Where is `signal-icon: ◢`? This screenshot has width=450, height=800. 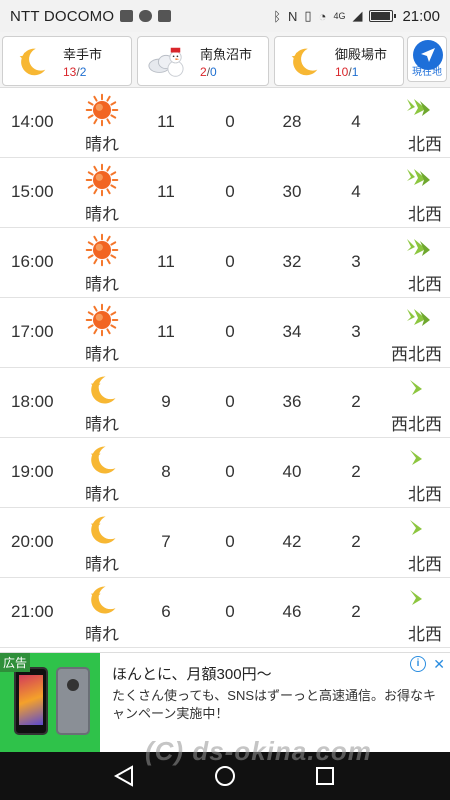
signal-icon: ◢ is located at coordinates (357, 15).